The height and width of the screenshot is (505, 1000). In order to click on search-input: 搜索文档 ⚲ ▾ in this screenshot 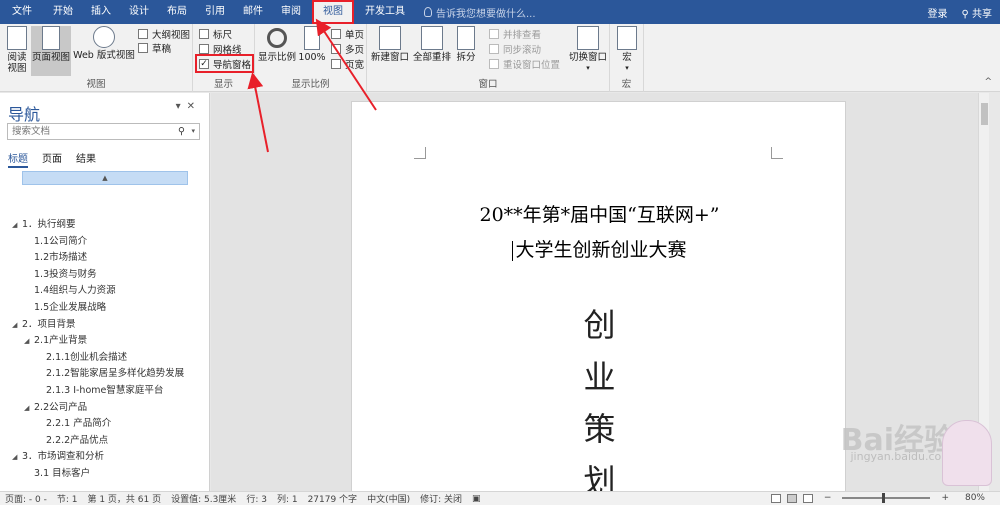, I will do `click(103, 131)`.